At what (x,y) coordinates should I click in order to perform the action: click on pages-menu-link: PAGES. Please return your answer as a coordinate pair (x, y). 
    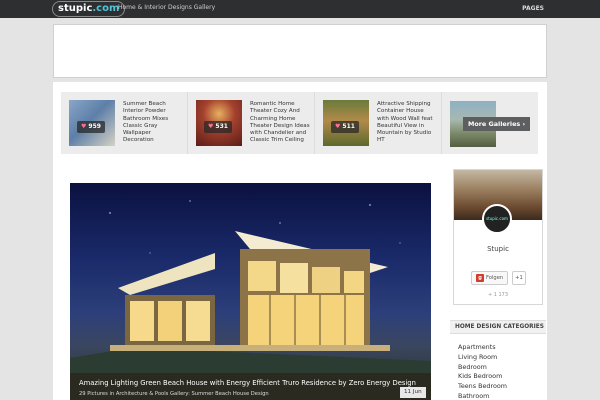
    Looking at the image, I should click on (533, 8).